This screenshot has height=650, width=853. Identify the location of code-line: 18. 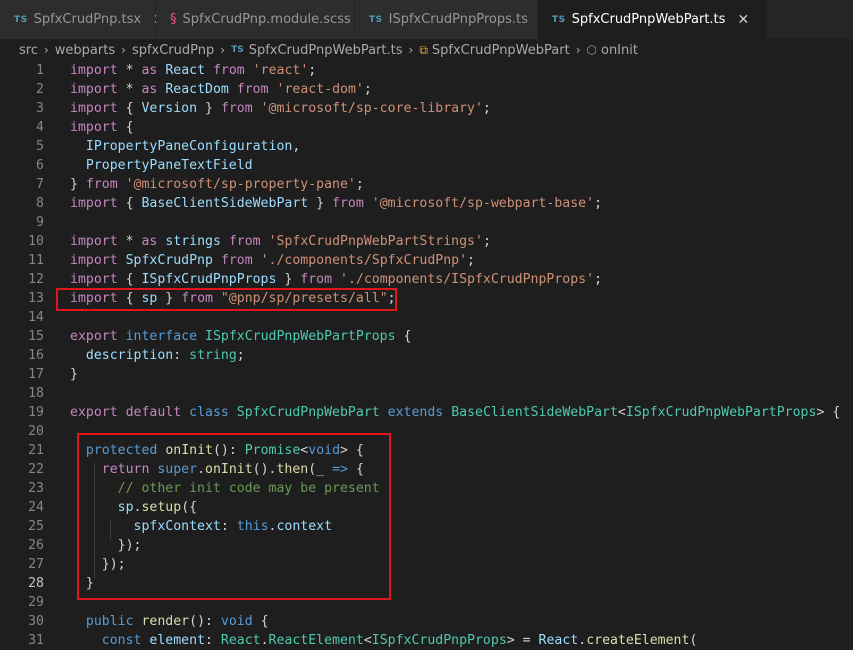
(426, 393).